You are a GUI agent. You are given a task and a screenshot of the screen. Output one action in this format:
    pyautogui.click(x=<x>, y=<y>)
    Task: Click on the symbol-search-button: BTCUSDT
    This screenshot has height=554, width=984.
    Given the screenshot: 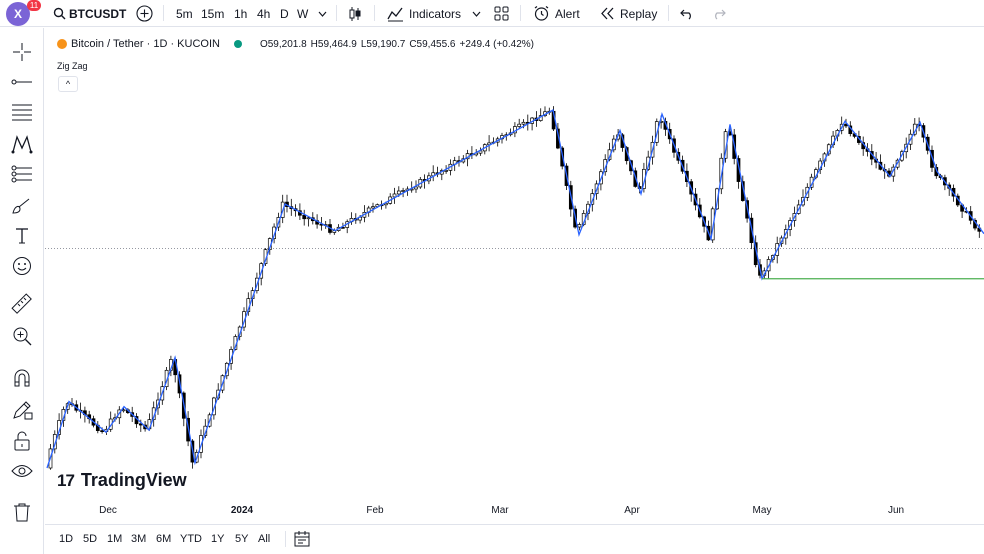 What is the action you would take?
    pyautogui.click(x=89, y=13)
    